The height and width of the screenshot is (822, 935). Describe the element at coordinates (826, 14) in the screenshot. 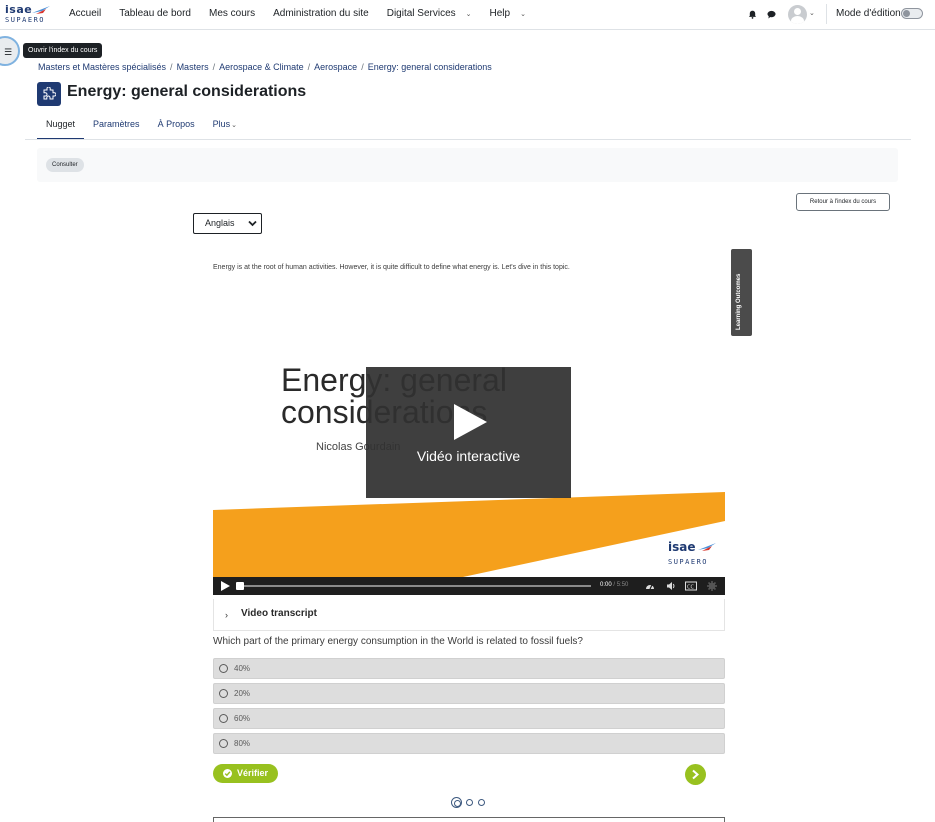

I see `navbar-divider` at that location.